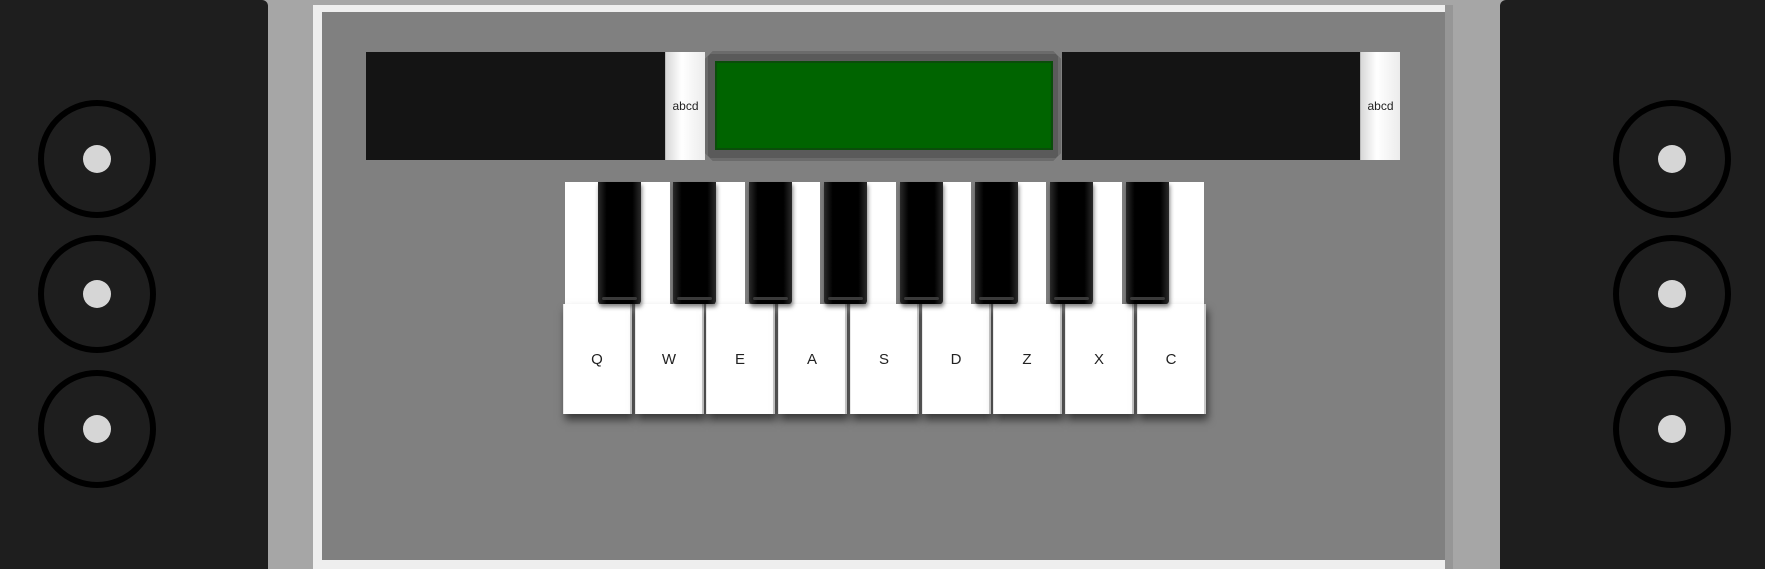  I want to click on right-cartridge-button: abcd, so click(1380, 106).